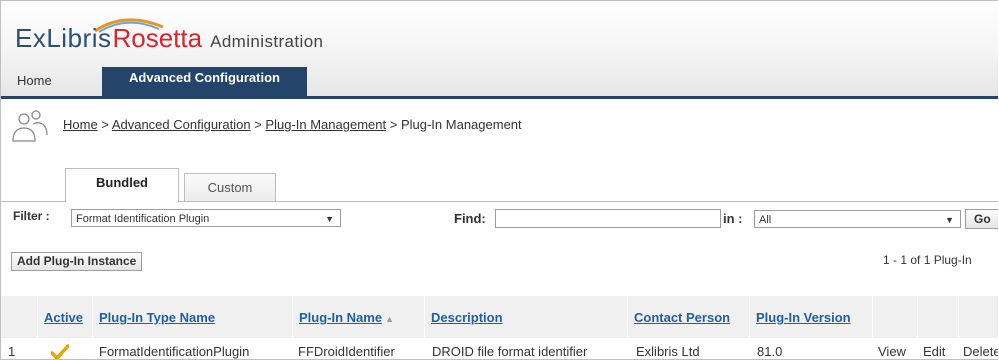 This screenshot has height=360, width=999. Describe the element at coordinates (80, 124) in the screenshot. I see `breadcrumb-home: Home` at that location.